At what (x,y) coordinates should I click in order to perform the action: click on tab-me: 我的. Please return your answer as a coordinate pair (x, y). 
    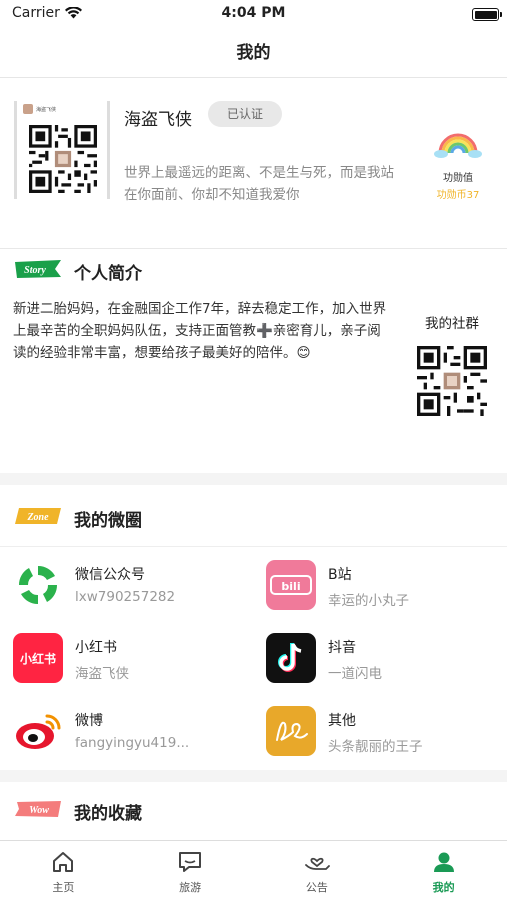
    Looking at the image, I should click on (443, 870).